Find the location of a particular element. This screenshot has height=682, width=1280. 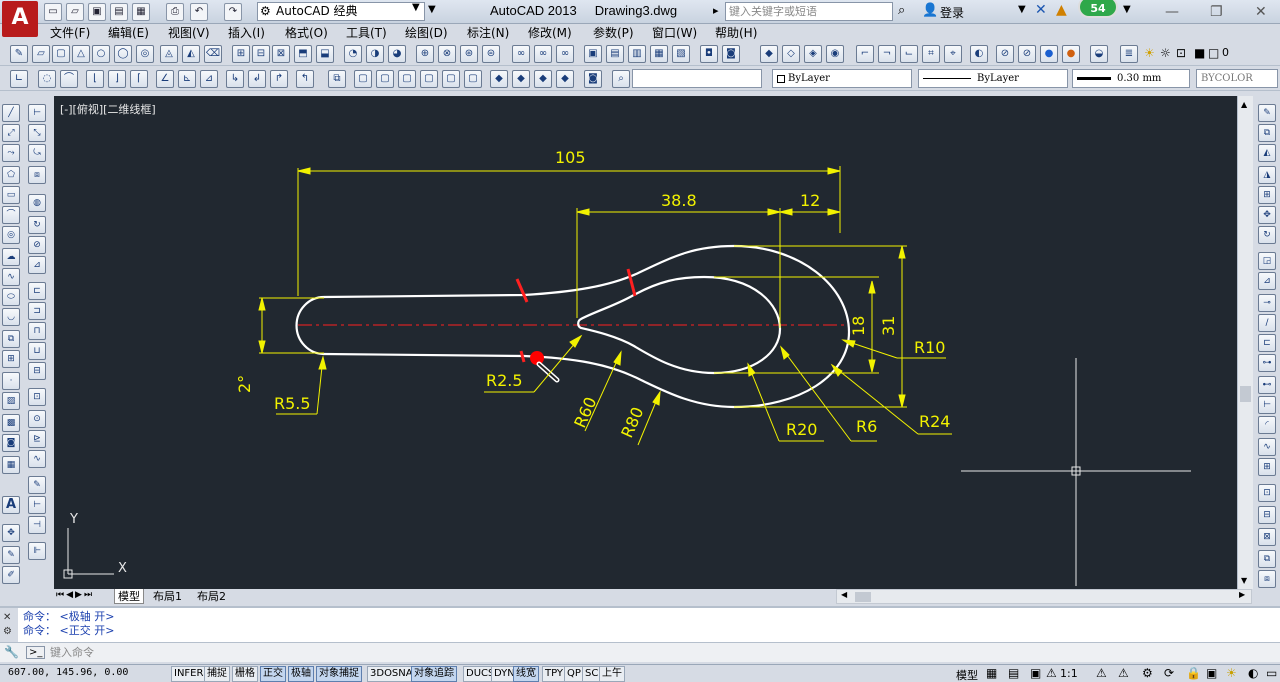

dim-aligned-icon: ◌ is located at coordinates (47, 79).